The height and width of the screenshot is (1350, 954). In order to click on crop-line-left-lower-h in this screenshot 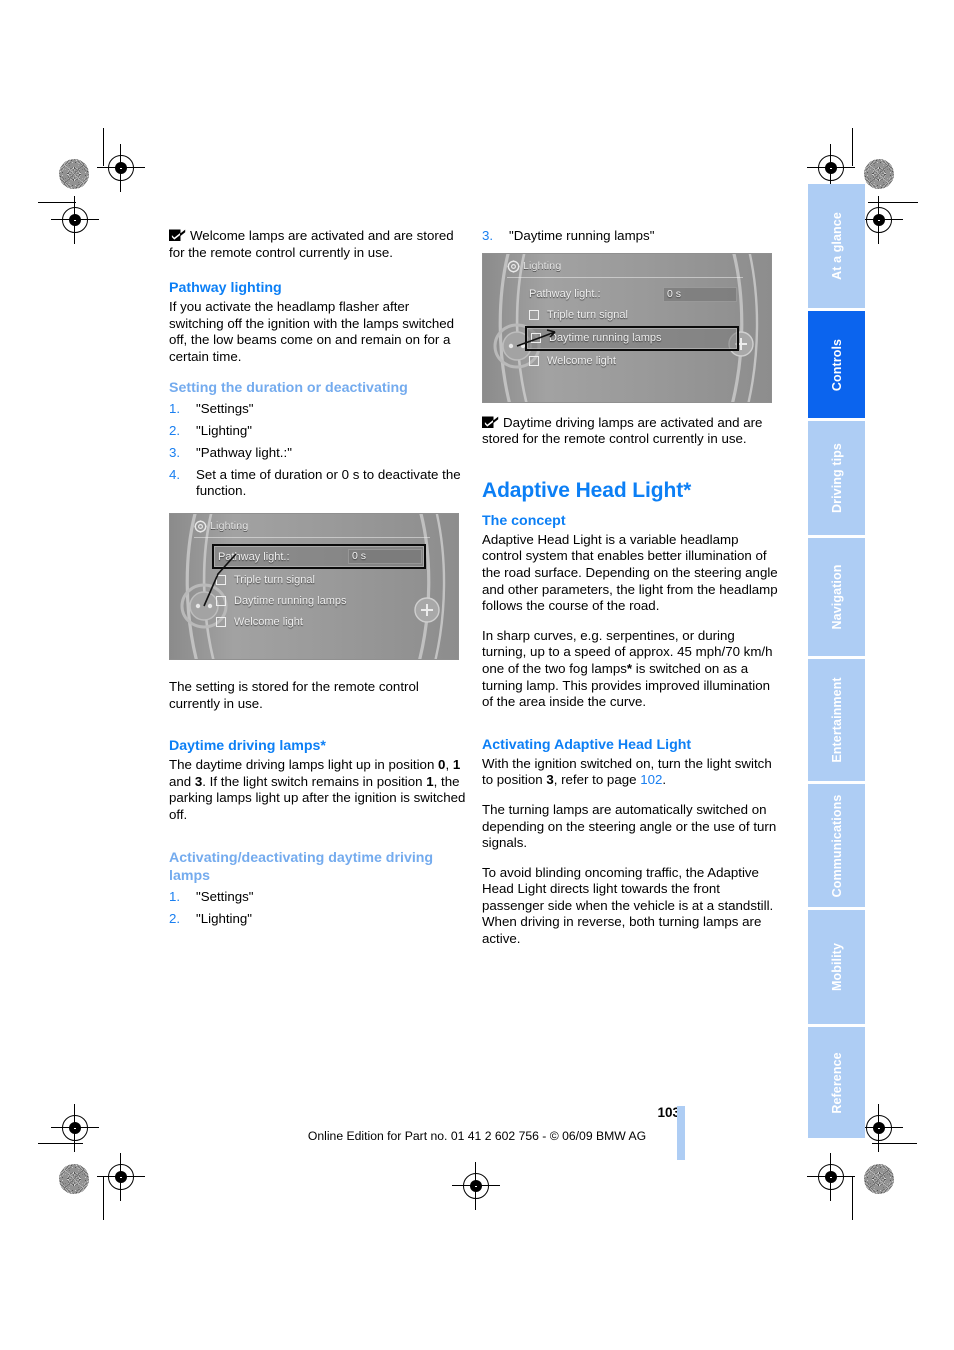, I will do `click(60, 1143)`.